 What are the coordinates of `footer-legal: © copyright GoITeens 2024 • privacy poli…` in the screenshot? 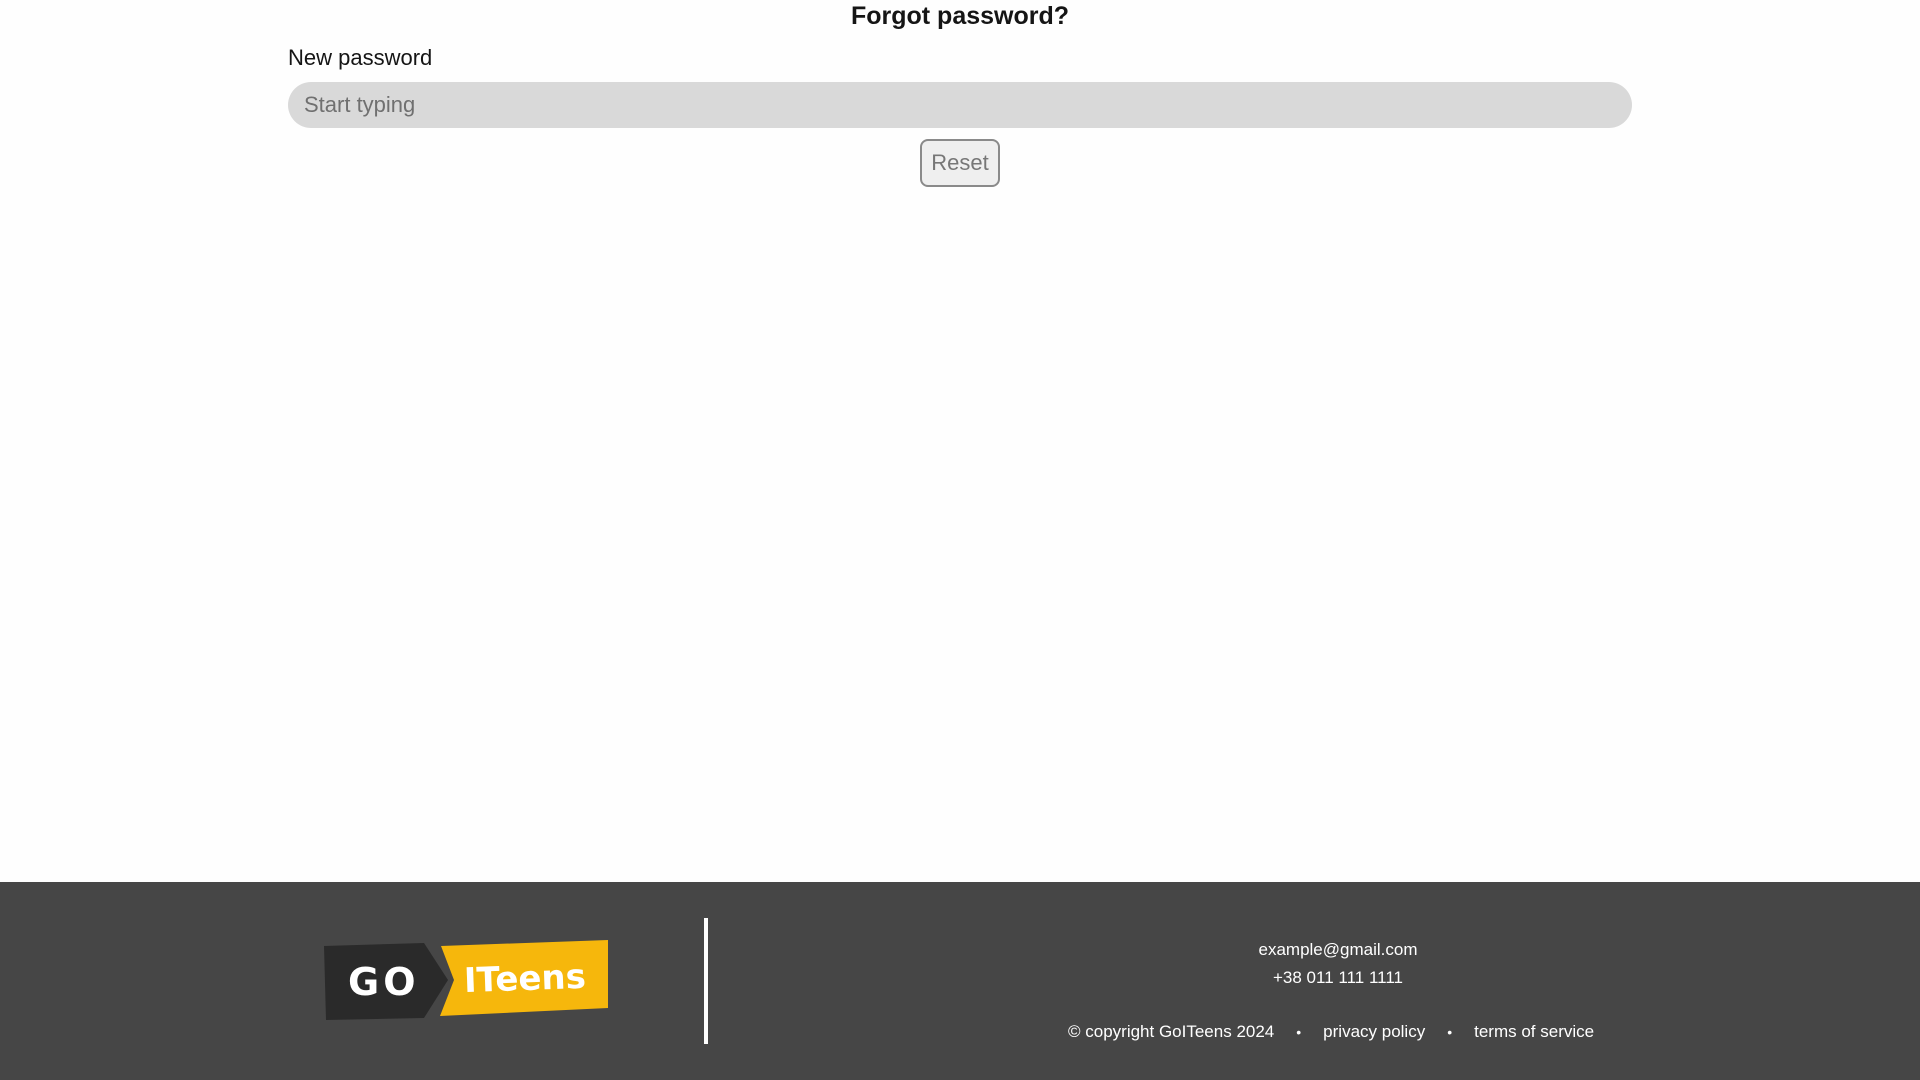 It's located at (1331, 1032).